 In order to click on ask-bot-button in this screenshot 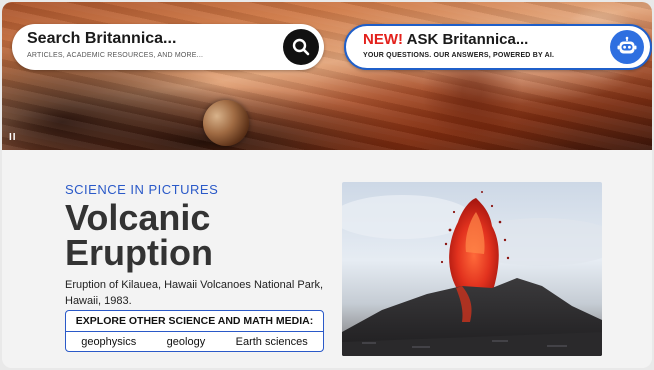, I will do `click(627, 47)`.